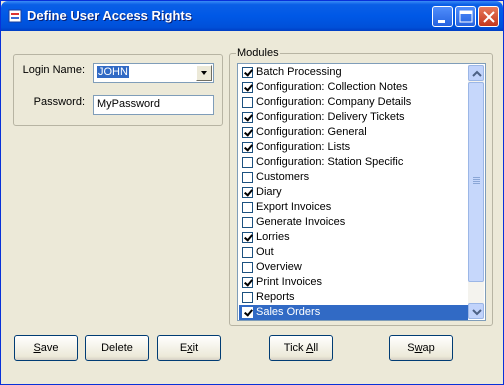  What do you see at coordinates (301, 222) in the screenshot?
I see `module-label: Generate Invoices` at bounding box center [301, 222].